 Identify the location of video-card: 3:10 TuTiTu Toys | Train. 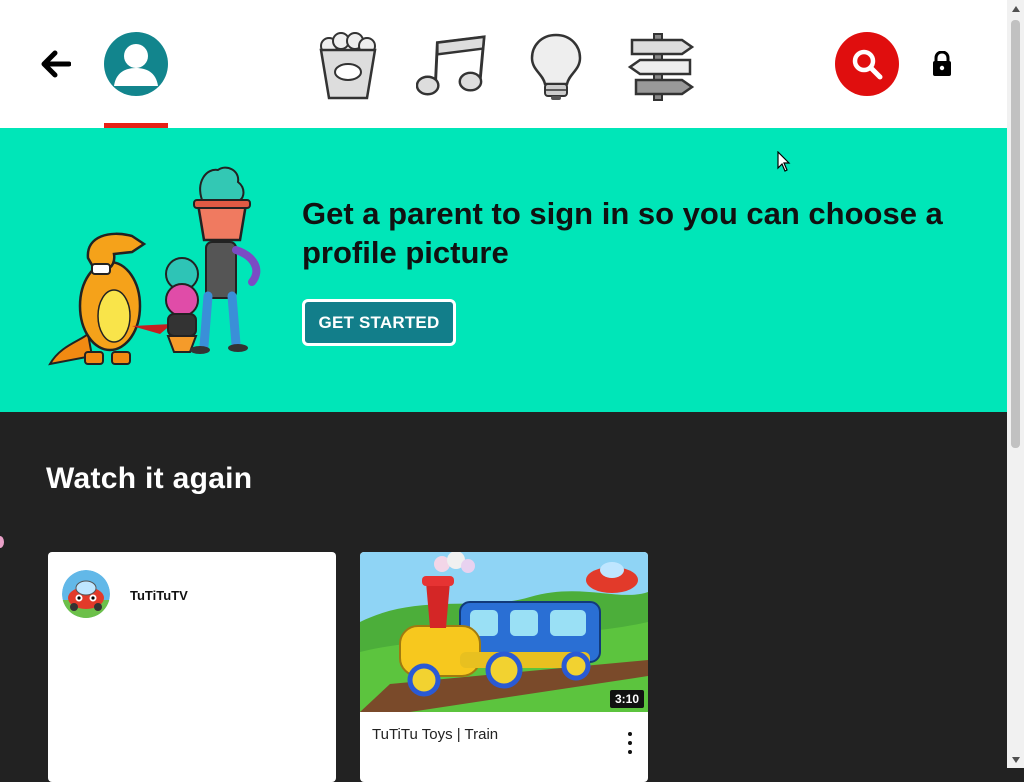
(504, 667).